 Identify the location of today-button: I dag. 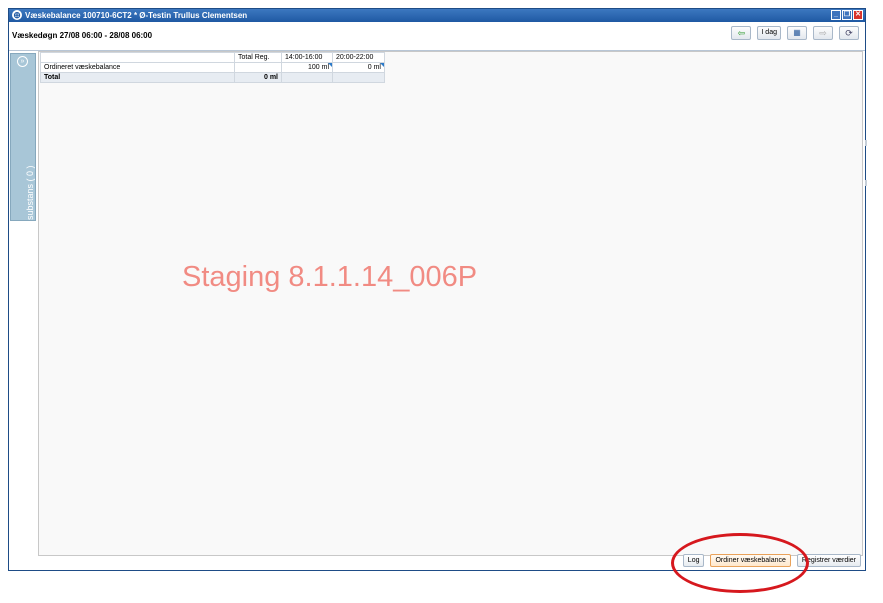
(769, 33).